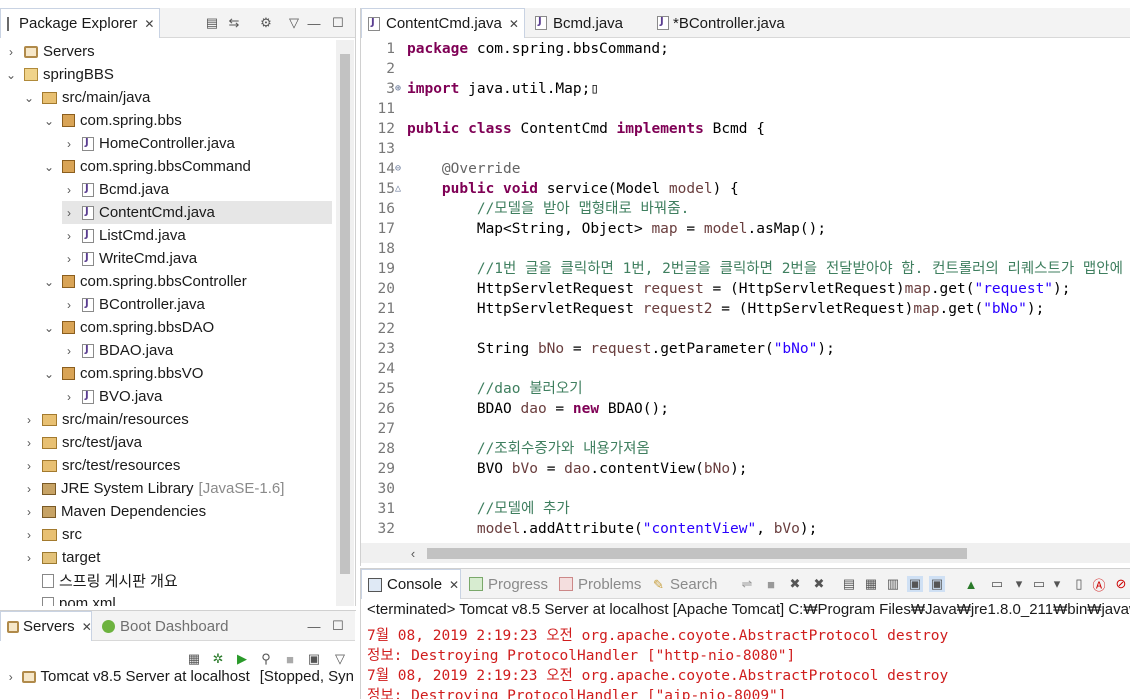  Describe the element at coordinates (165, 626) in the screenshot. I see `tab-boot-dashboard: Boot Dashboard` at that location.